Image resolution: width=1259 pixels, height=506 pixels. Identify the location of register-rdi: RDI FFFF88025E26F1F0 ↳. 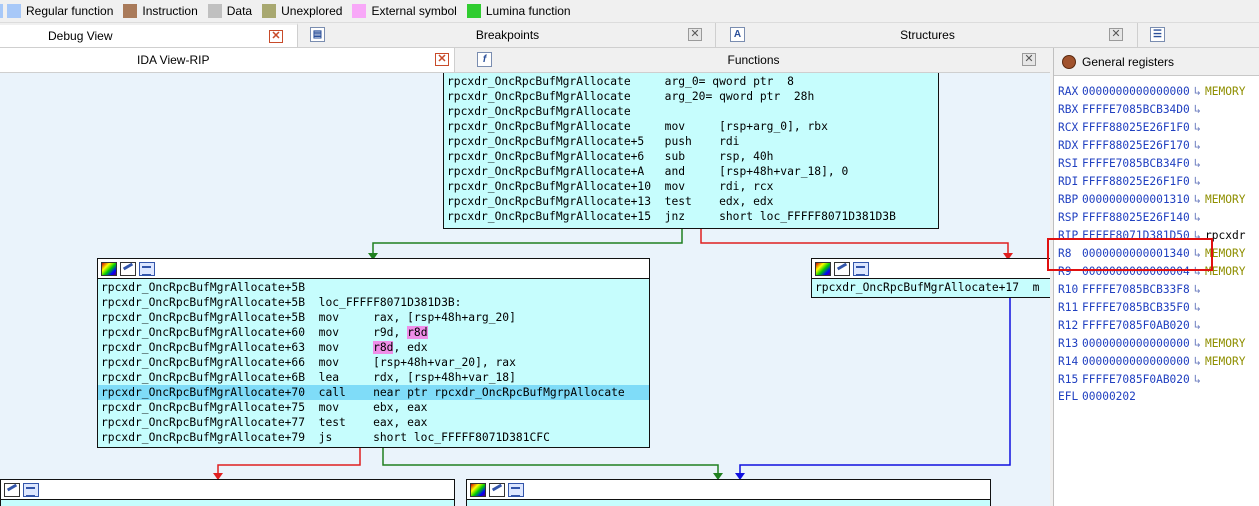
(1129, 181).